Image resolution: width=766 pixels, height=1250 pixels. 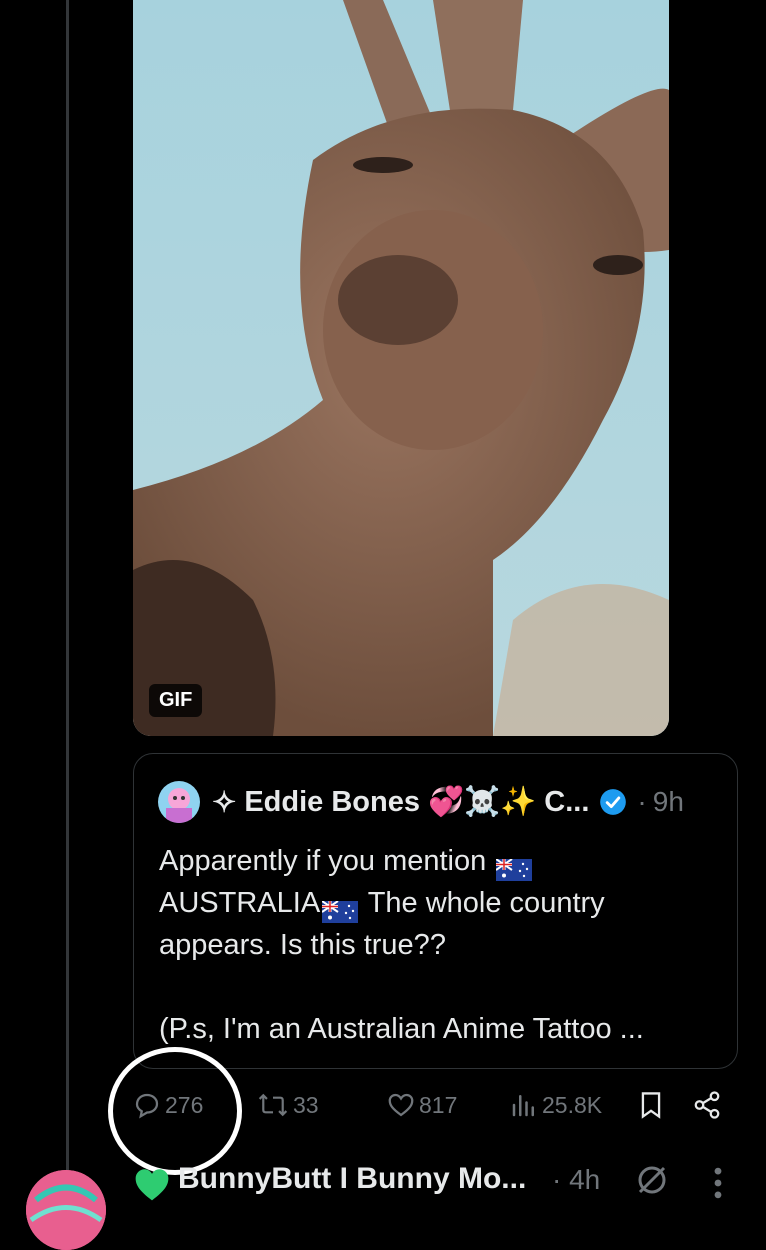 What do you see at coordinates (332, 802) in the screenshot?
I see `quoted-author-name: Eddie Bones` at bounding box center [332, 802].